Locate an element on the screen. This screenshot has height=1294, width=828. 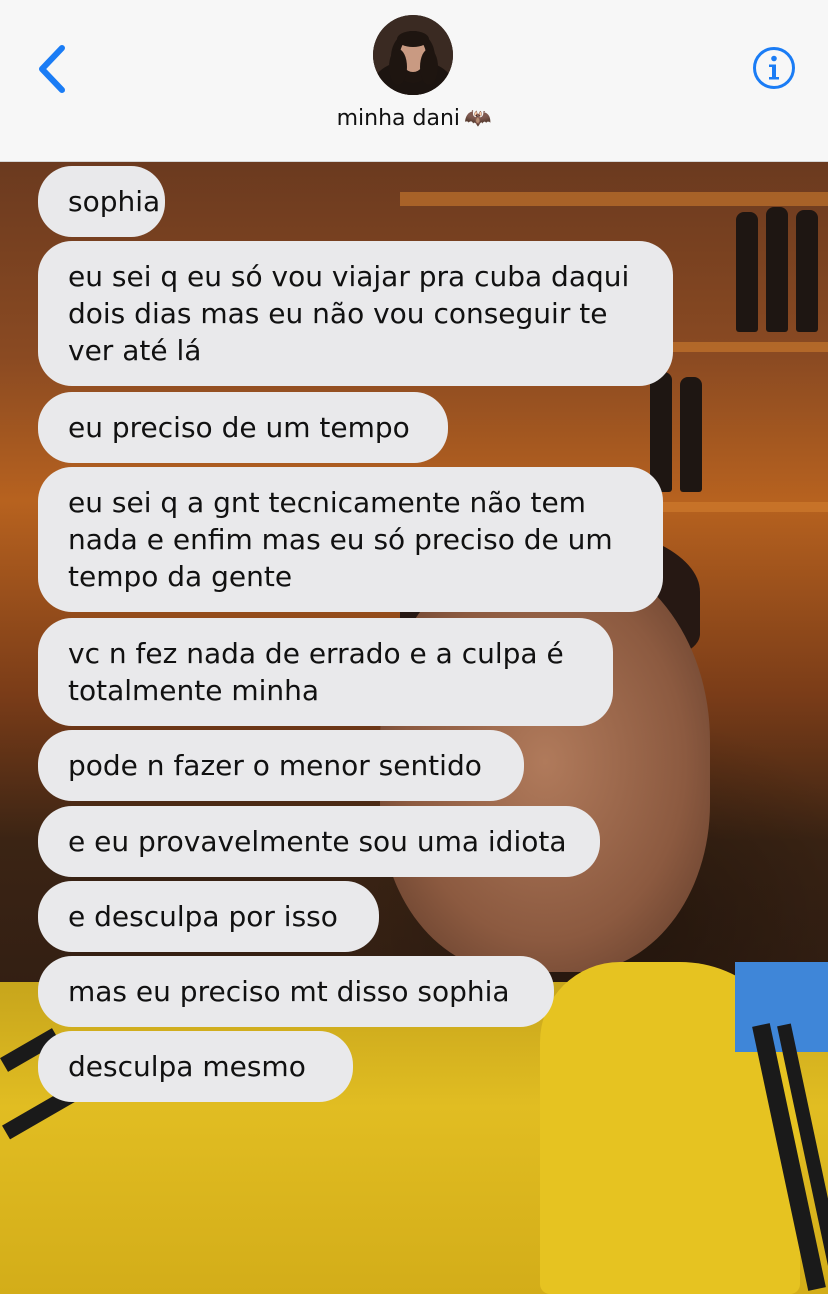
contact-avatar is located at coordinates (413, 55).